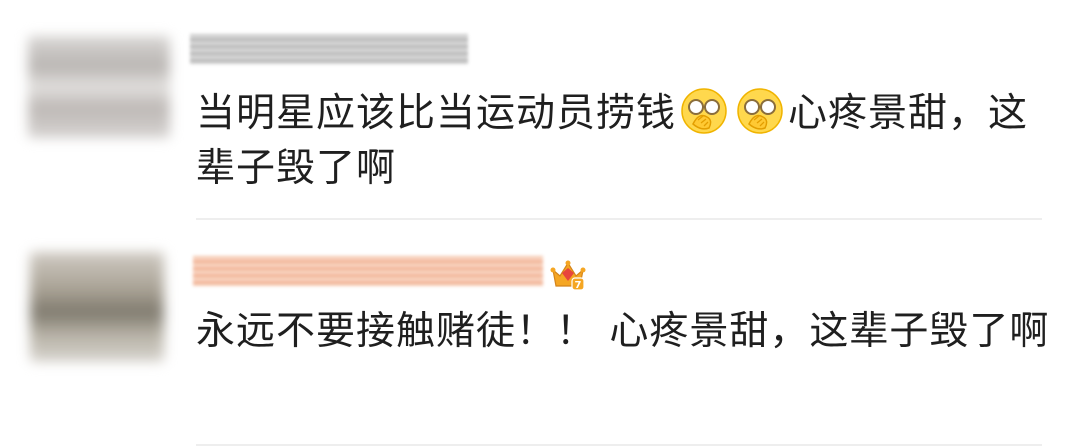 The height and width of the screenshot is (447, 1080). What do you see at coordinates (623, 331) in the screenshot?
I see `comment-text: 永远不要接触赌徒！！ 心疼景甜，这辈子毁了啊` at bounding box center [623, 331].